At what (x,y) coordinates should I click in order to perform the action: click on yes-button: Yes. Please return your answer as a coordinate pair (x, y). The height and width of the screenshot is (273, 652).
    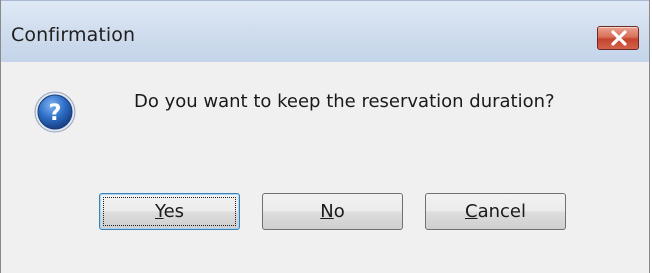
    Looking at the image, I should click on (169, 211).